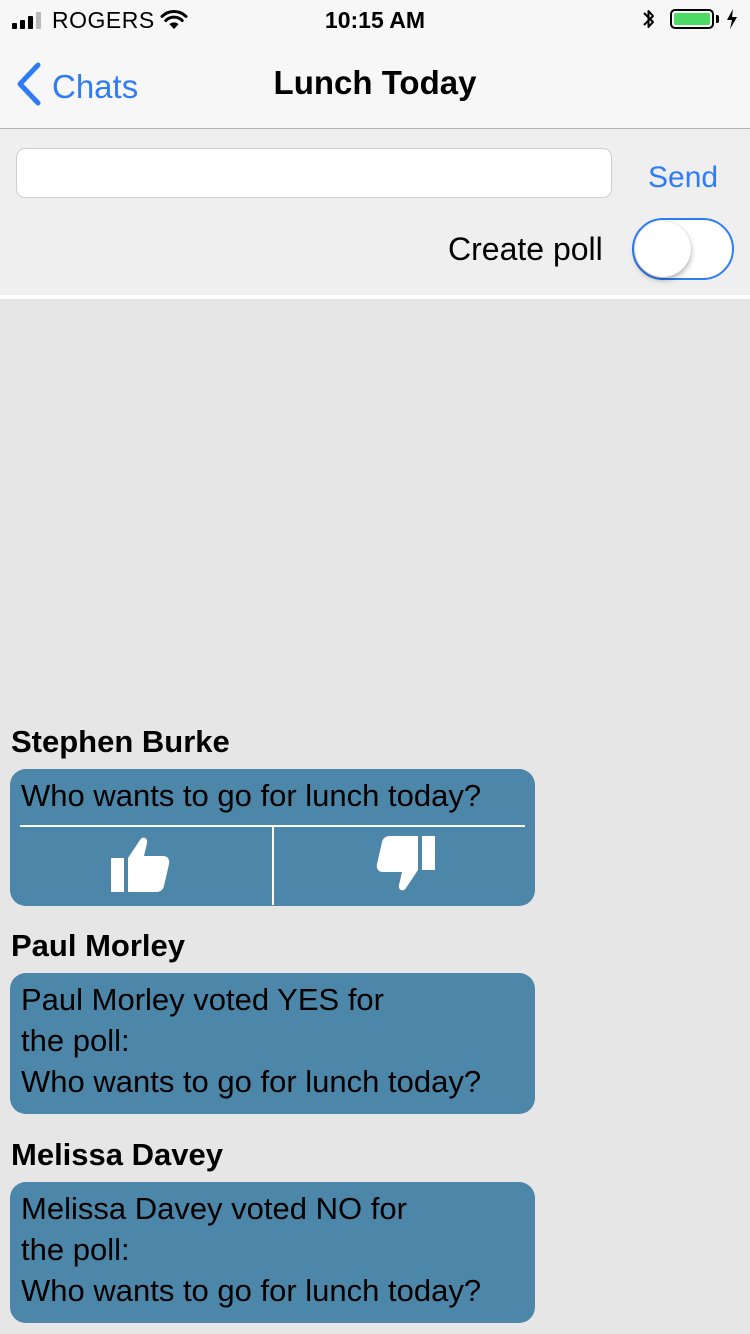 The height and width of the screenshot is (1334, 750). What do you see at coordinates (683, 178) in the screenshot?
I see `send-button: Send` at bounding box center [683, 178].